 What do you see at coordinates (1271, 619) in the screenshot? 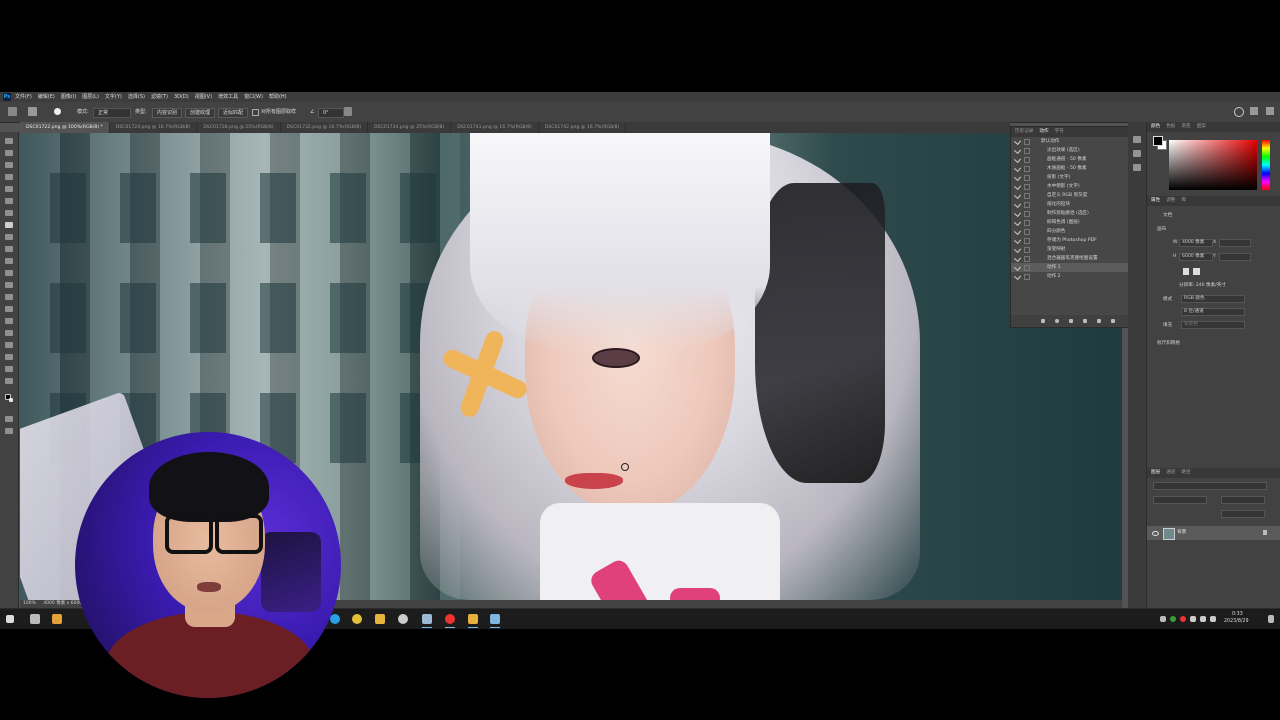
I see `notifications-icon` at bounding box center [1271, 619].